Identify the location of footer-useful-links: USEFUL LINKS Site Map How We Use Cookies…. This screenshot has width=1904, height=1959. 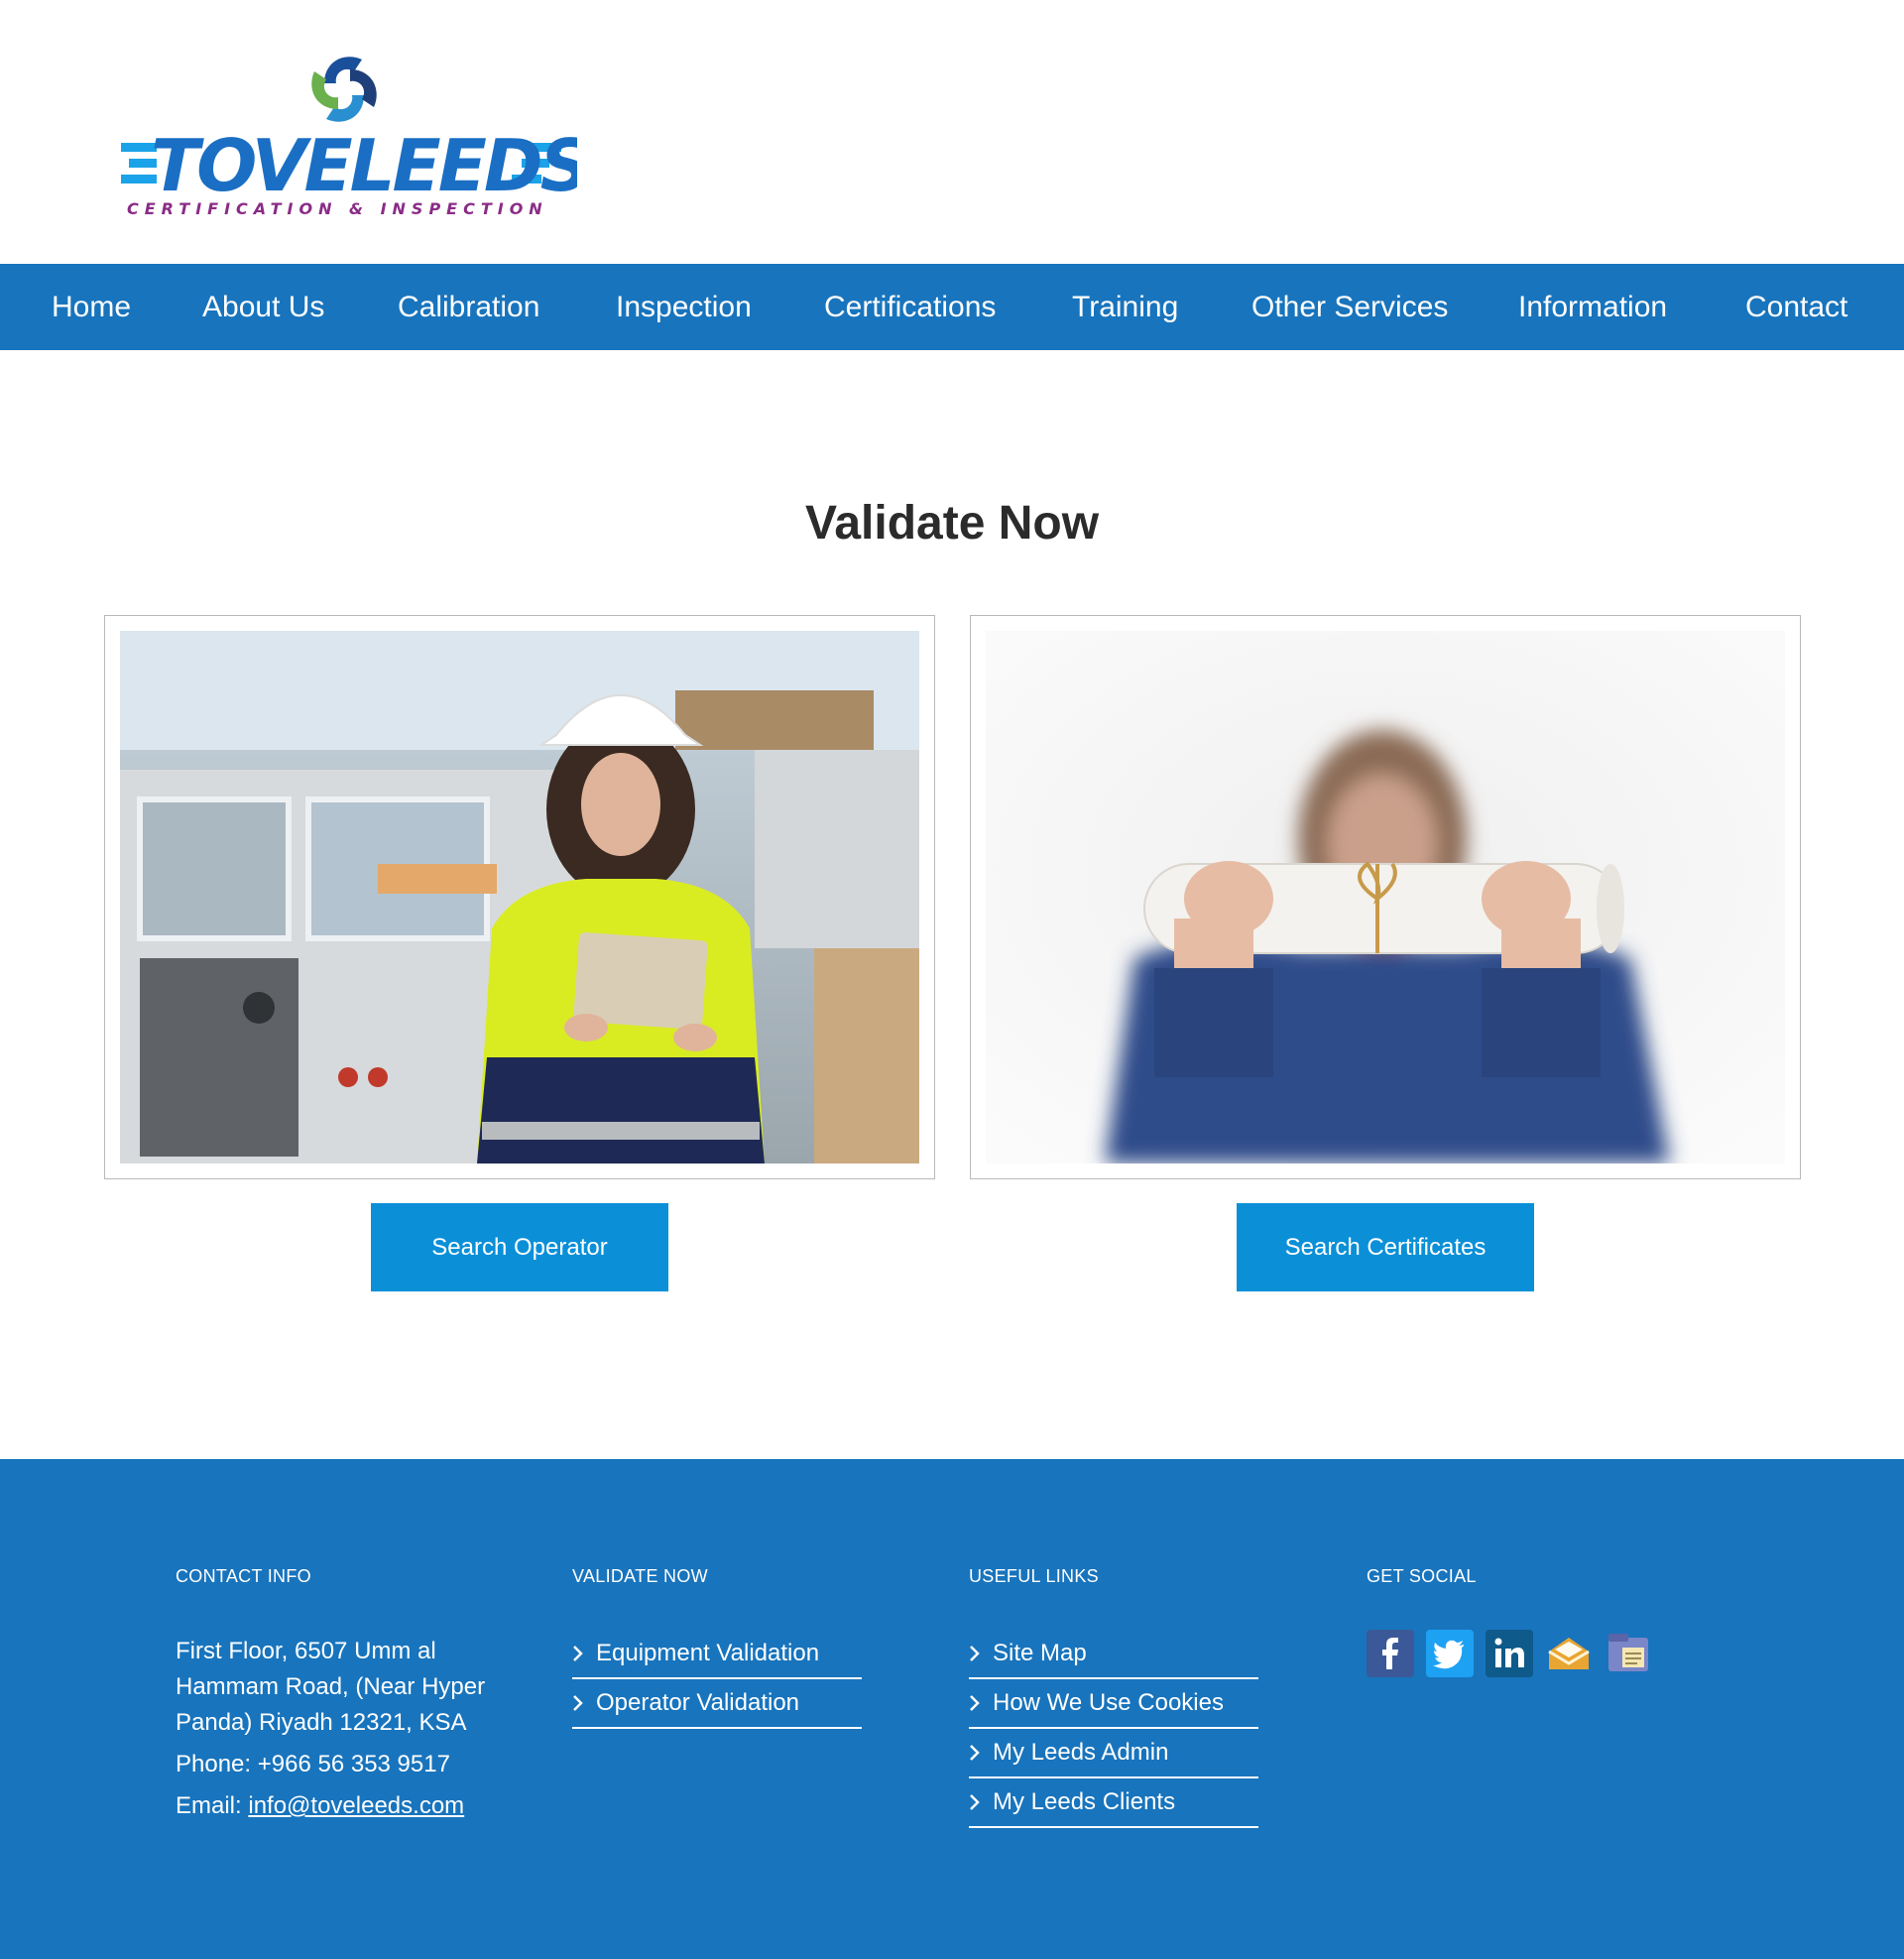
(1117, 1697).